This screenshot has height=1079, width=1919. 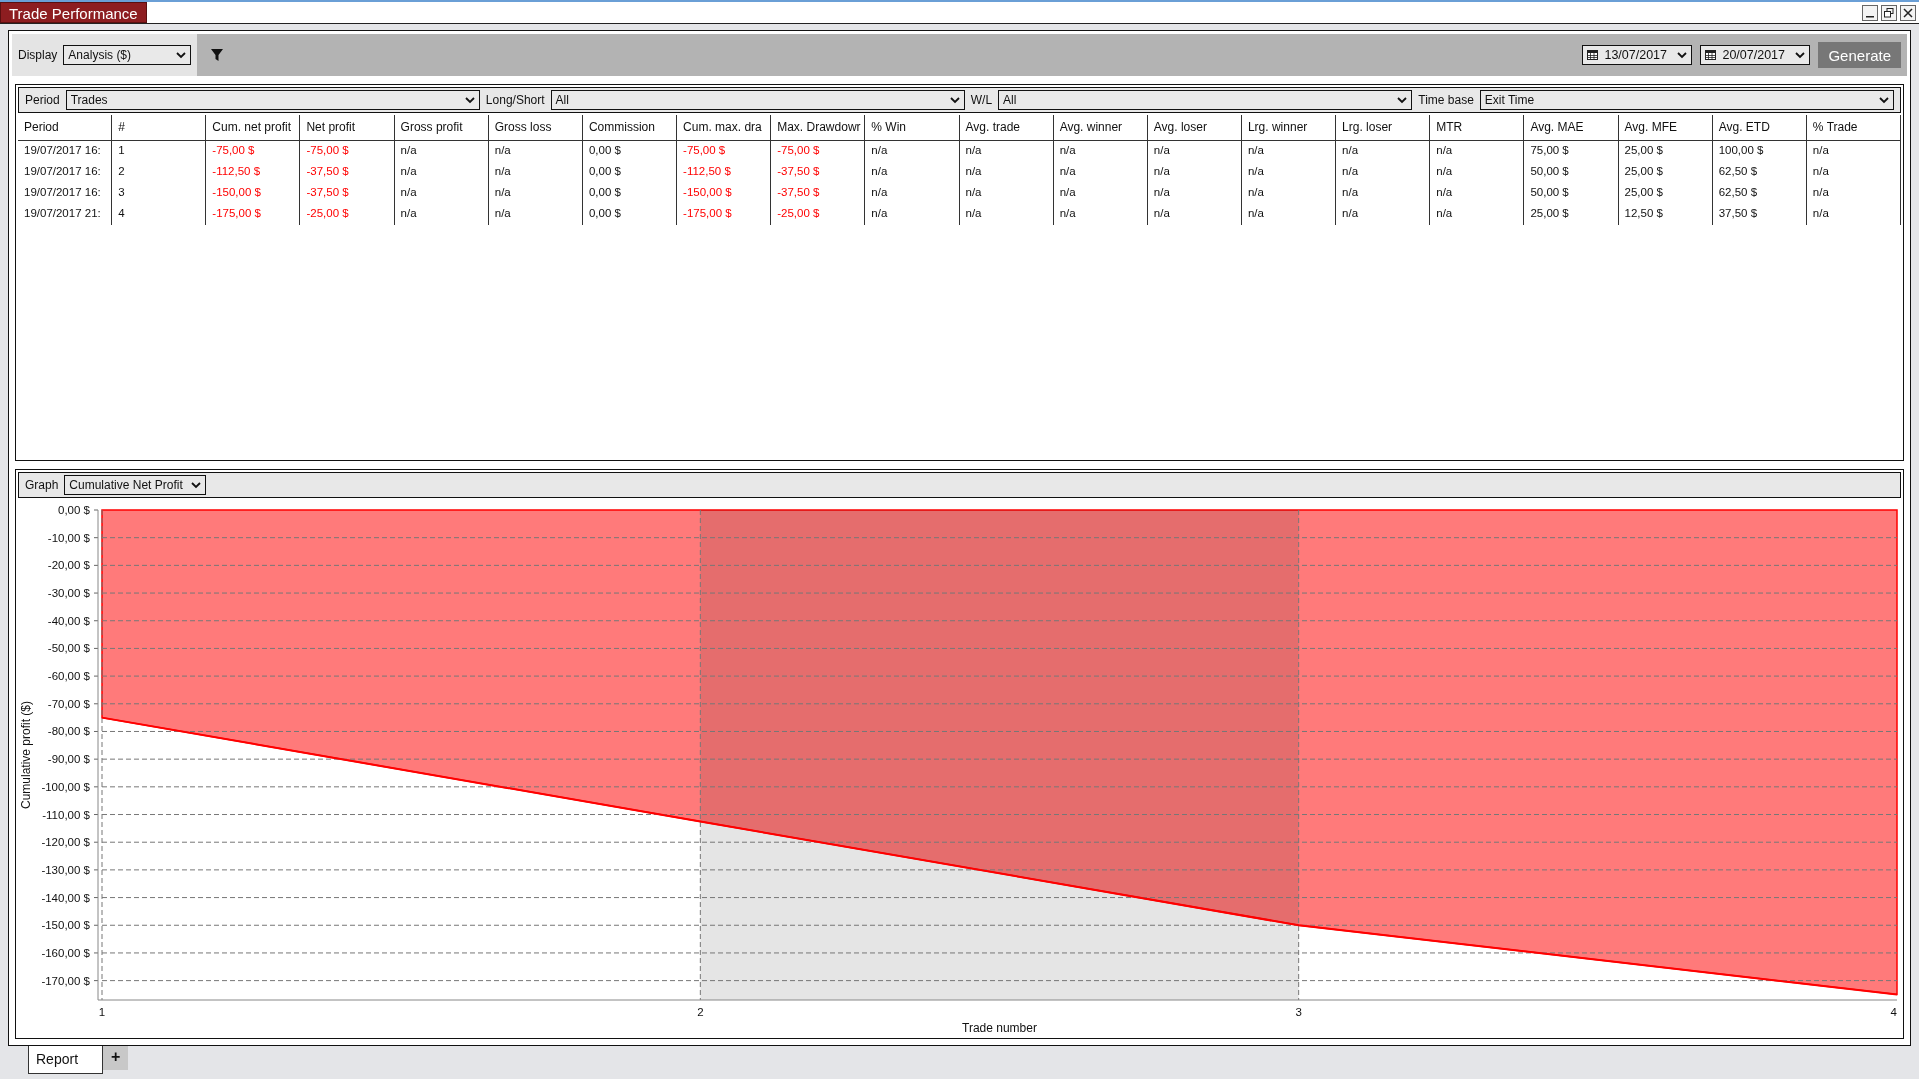 What do you see at coordinates (1194, 128) in the screenshot?
I see `column-header: Avg. loser` at bounding box center [1194, 128].